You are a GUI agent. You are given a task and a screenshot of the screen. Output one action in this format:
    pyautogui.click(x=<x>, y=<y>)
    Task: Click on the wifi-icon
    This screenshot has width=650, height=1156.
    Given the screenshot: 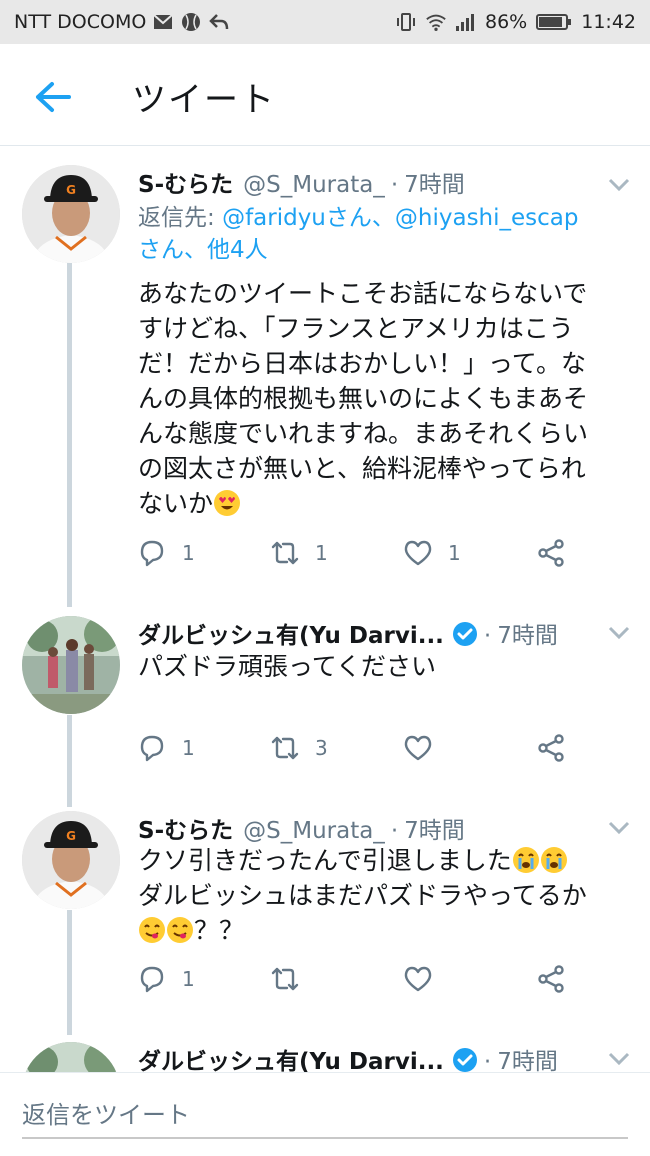 What is the action you would take?
    pyautogui.click(x=436, y=22)
    